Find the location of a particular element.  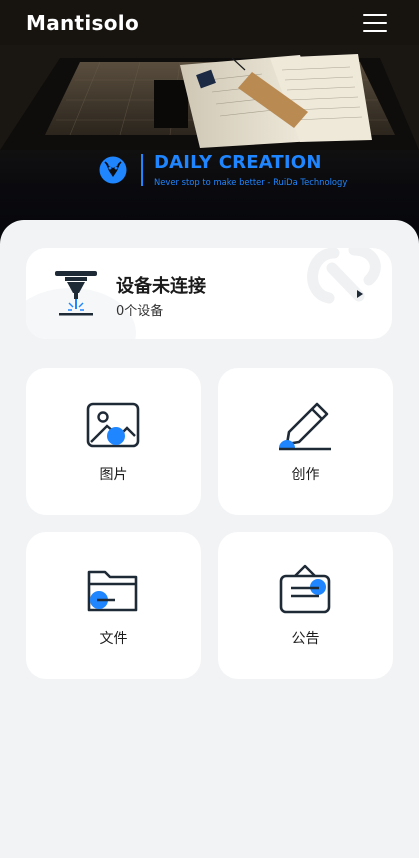

brand-divider is located at coordinates (142, 170).